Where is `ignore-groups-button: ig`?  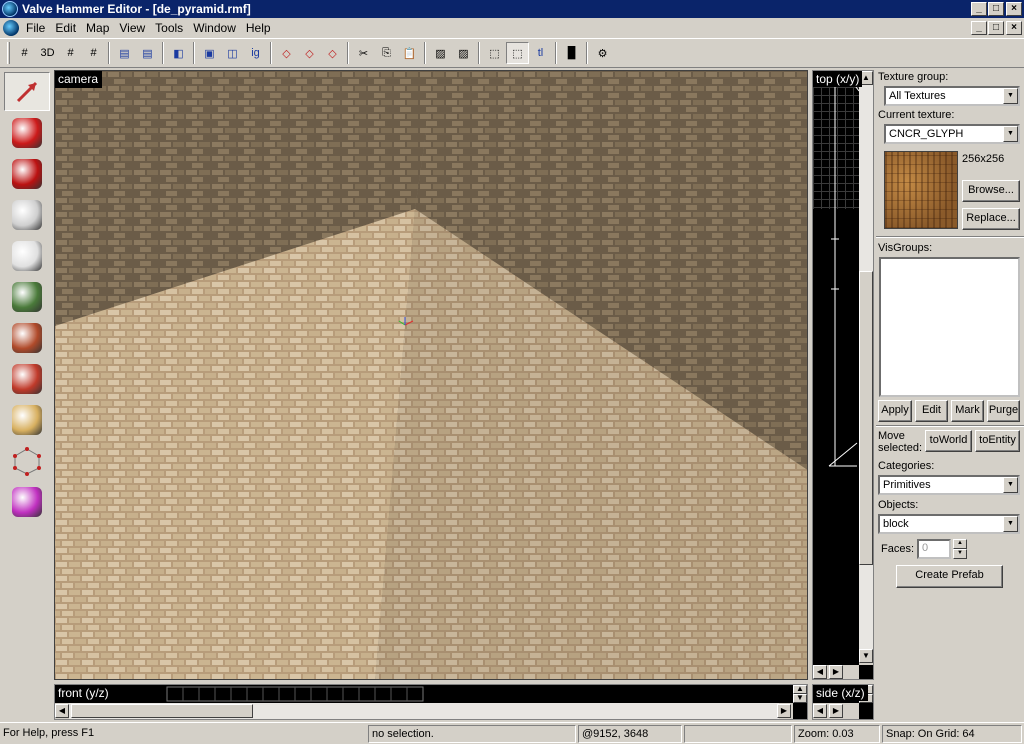
ignore-groups-button: ig is located at coordinates (255, 53).